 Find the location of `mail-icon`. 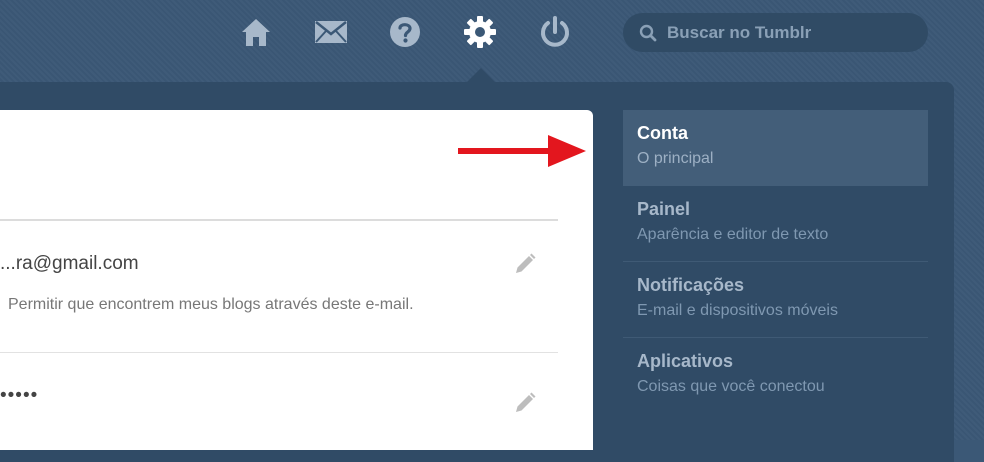

mail-icon is located at coordinates (331, 32).